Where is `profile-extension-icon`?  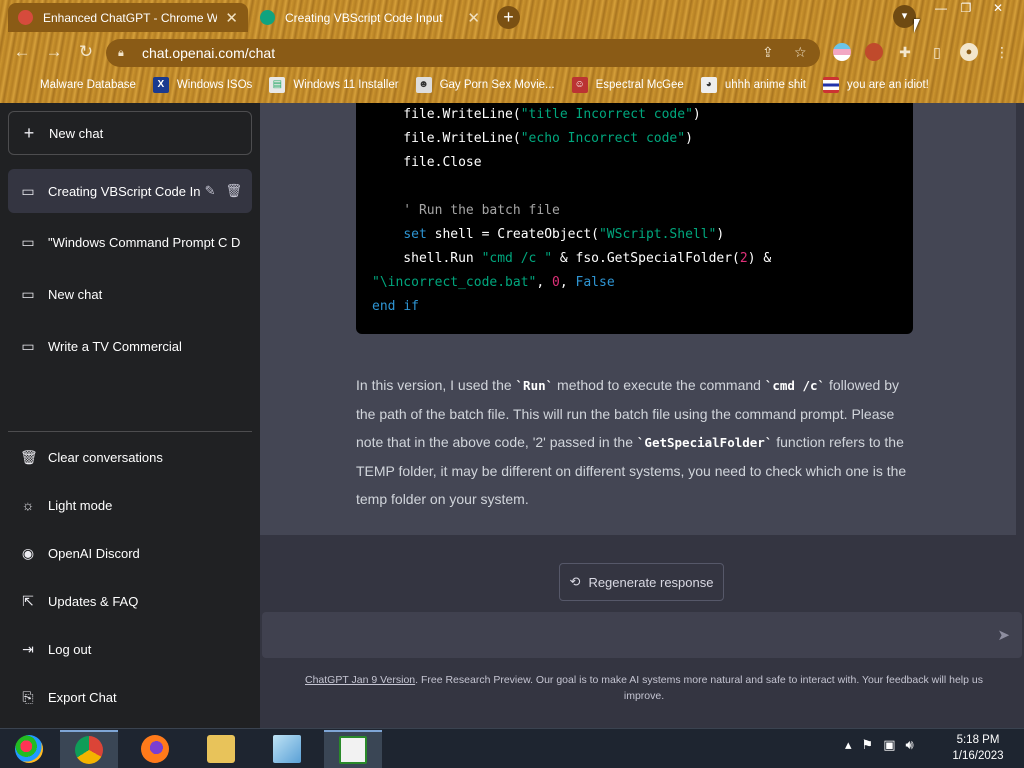 profile-extension-icon is located at coordinates (874, 52).